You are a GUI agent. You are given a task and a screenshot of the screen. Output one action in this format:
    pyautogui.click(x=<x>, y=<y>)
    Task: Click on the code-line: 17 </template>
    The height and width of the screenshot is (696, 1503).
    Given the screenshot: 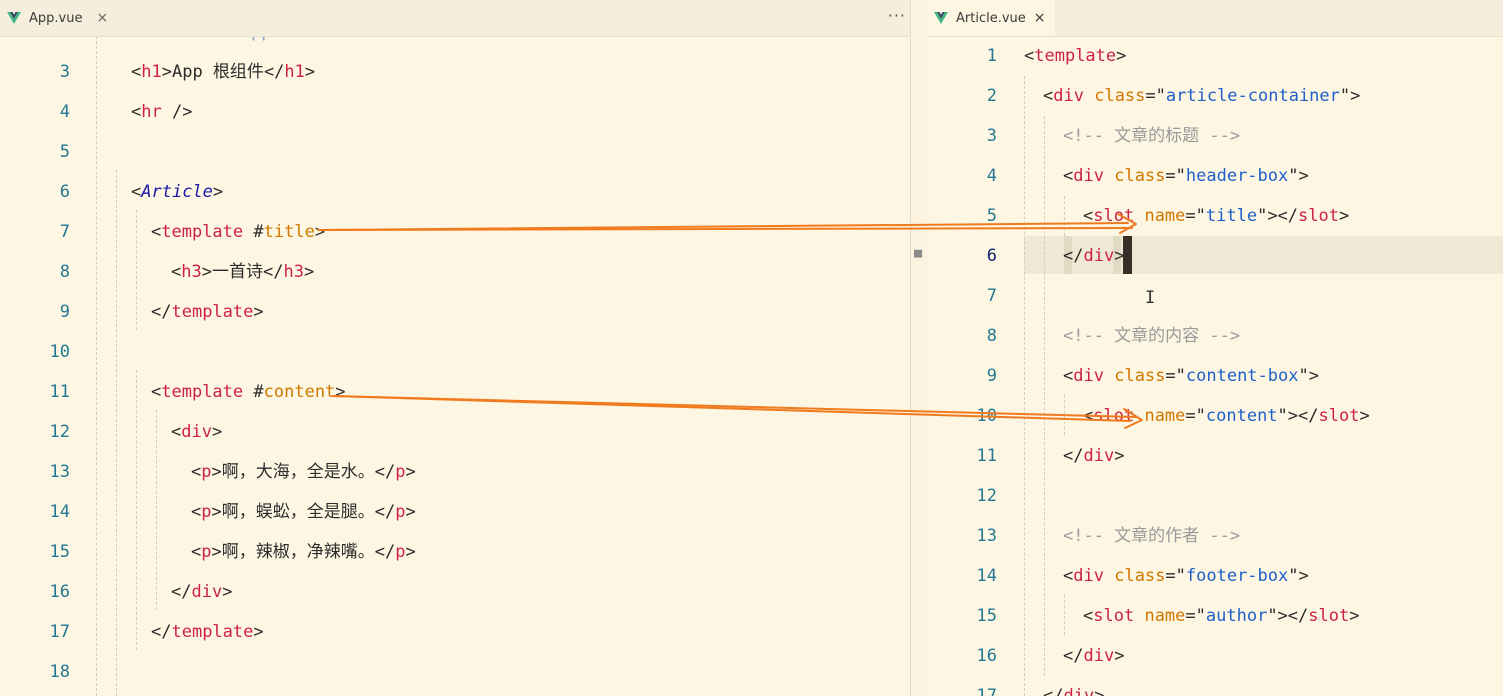 What is the action you would take?
    pyautogui.click(x=455, y=632)
    